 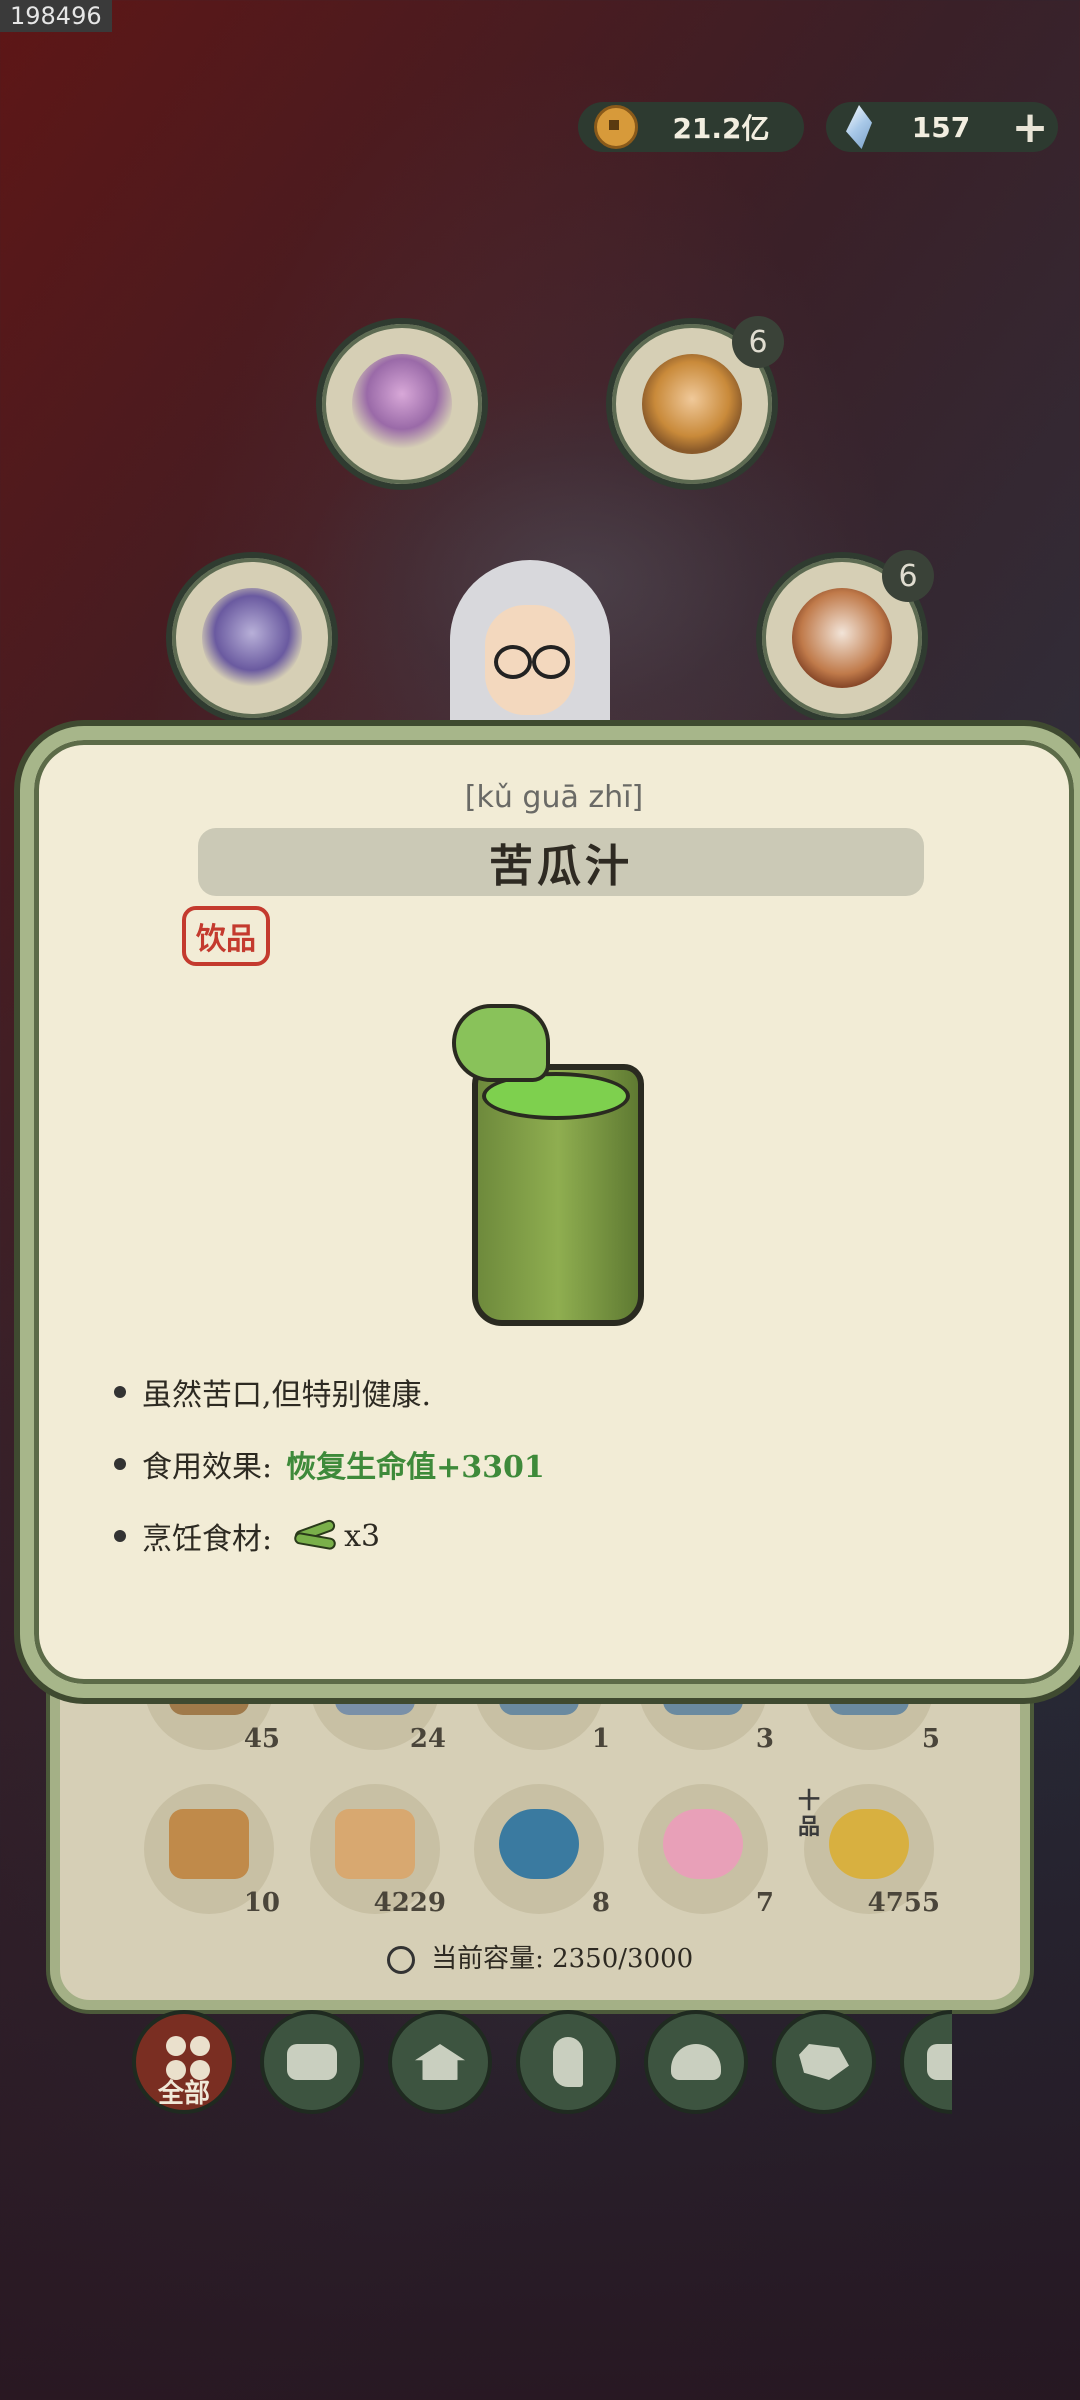 What do you see at coordinates (764, 1739) in the screenshot?
I see `item-count: 3` at bounding box center [764, 1739].